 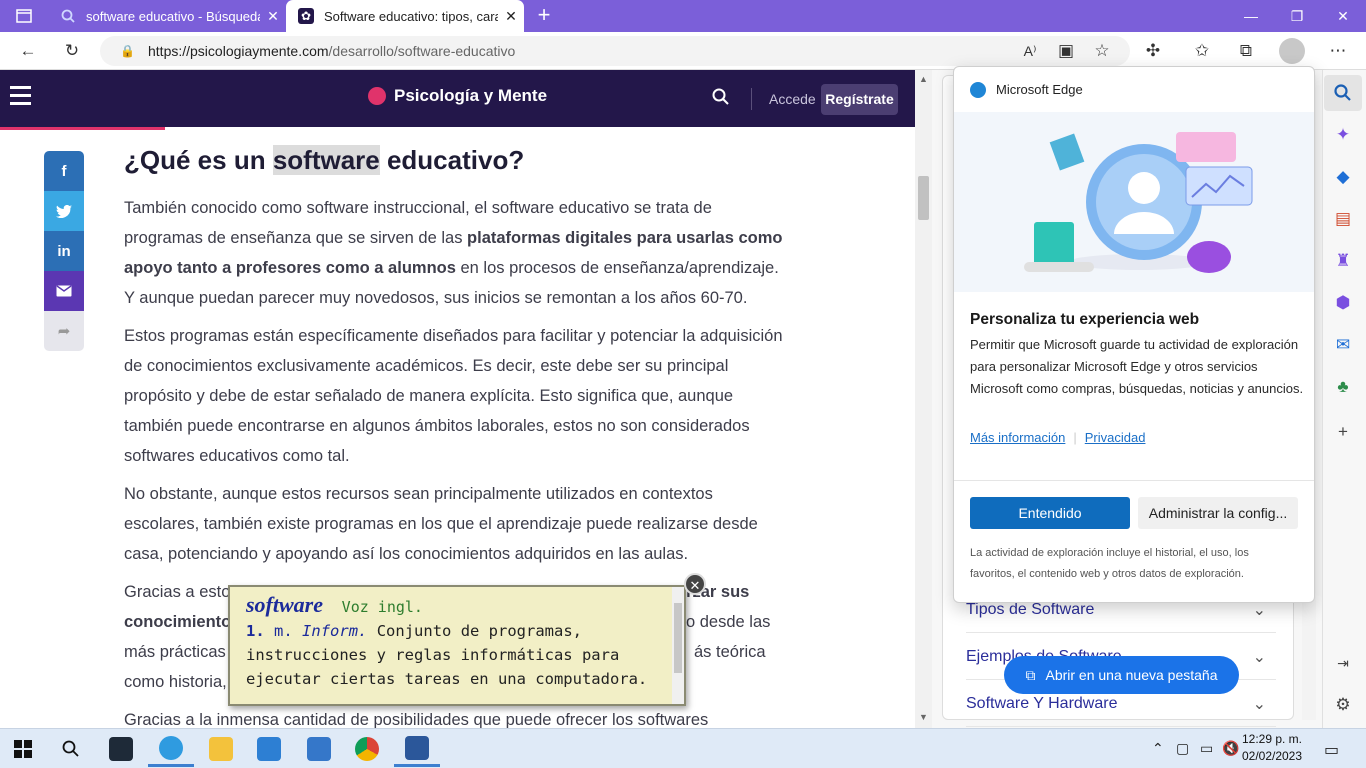 I want to click on word-icon, so click(x=417, y=749).